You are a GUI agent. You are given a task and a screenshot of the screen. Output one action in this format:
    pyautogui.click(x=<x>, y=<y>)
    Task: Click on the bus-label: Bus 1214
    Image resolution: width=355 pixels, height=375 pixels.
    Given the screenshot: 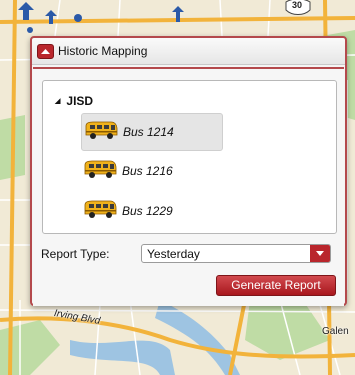 What is the action you would take?
    pyautogui.click(x=148, y=132)
    